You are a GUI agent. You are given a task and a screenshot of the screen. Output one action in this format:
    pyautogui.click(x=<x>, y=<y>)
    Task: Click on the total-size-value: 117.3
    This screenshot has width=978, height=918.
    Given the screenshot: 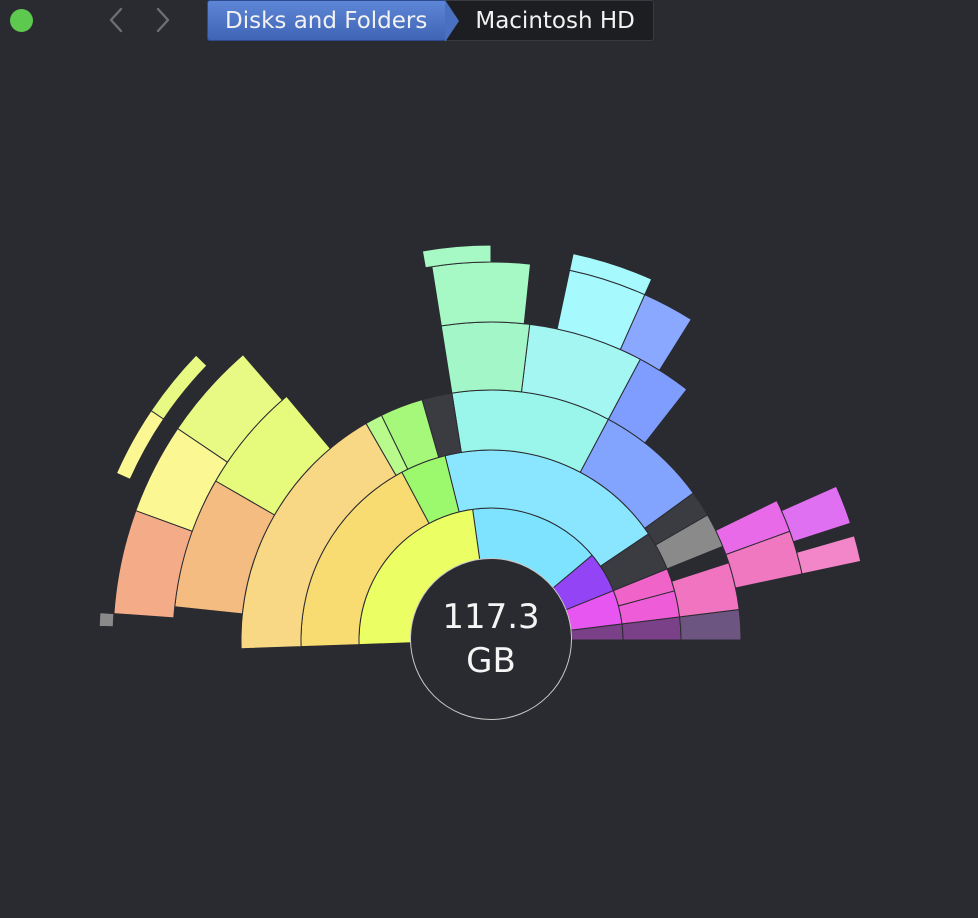 What is the action you would take?
    pyautogui.click(x=491, y=617)
    